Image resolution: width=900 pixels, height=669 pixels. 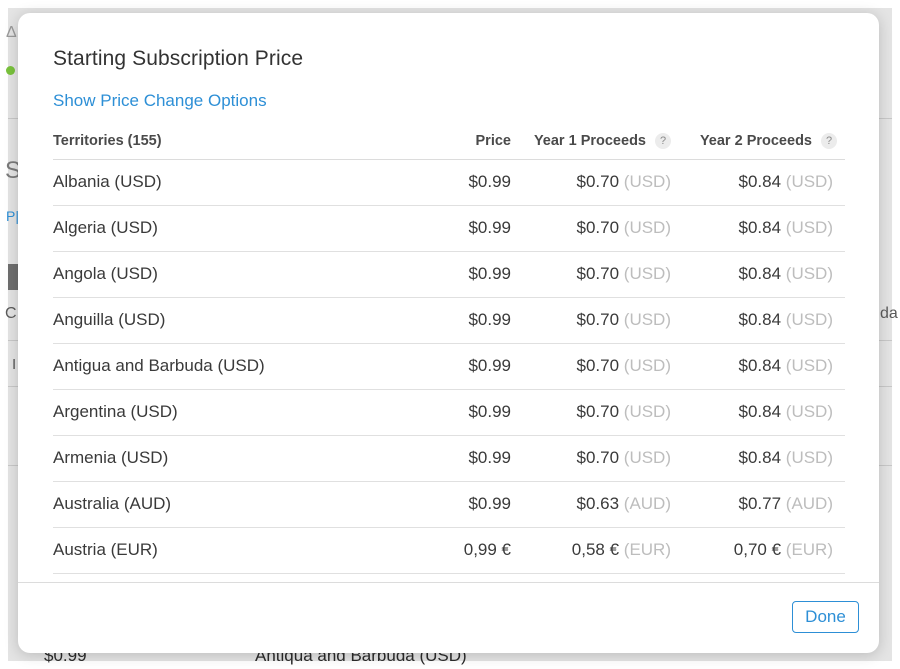 I want to click on footer-divider, so click(x=448, y=582).